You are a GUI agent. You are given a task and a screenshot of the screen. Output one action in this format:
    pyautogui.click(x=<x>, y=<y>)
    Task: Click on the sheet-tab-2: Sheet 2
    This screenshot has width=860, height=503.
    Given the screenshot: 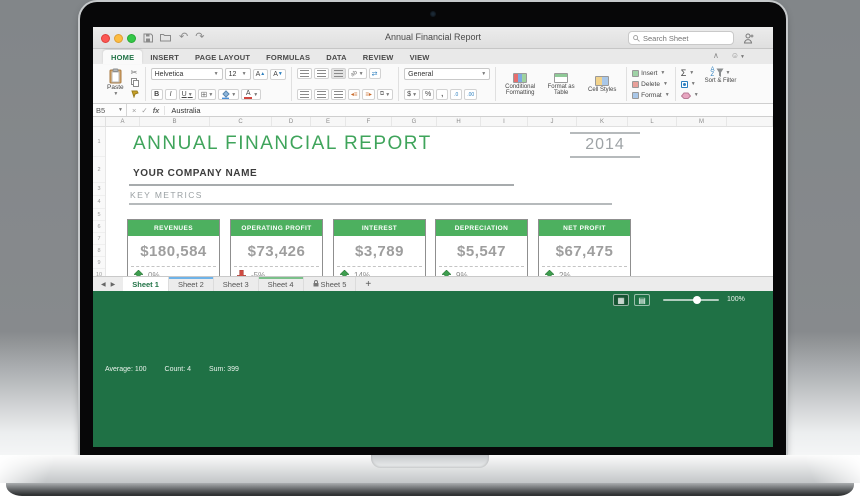 What is the action you would take?
    pyautogui.click(x=191, y=284)
    